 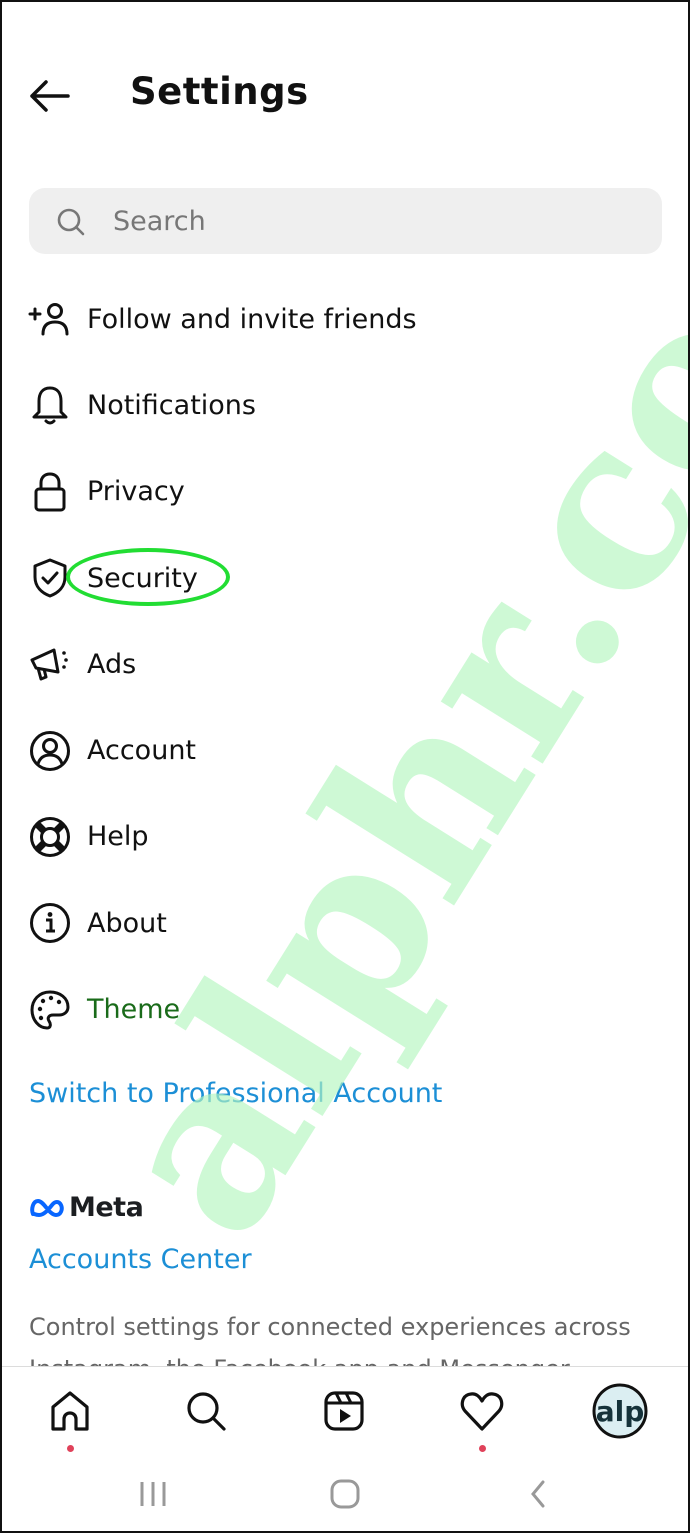 I want to click on menu-item-ads: Ads, so click(x=345, y=664).